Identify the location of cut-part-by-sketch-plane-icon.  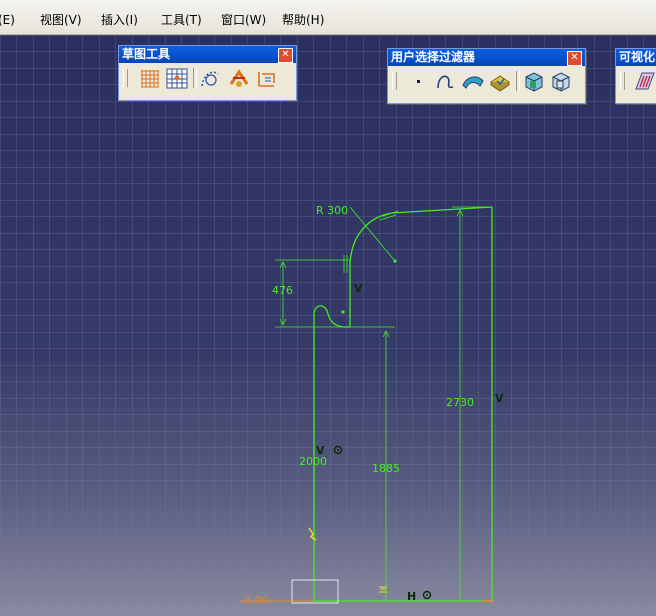
(644, 81).